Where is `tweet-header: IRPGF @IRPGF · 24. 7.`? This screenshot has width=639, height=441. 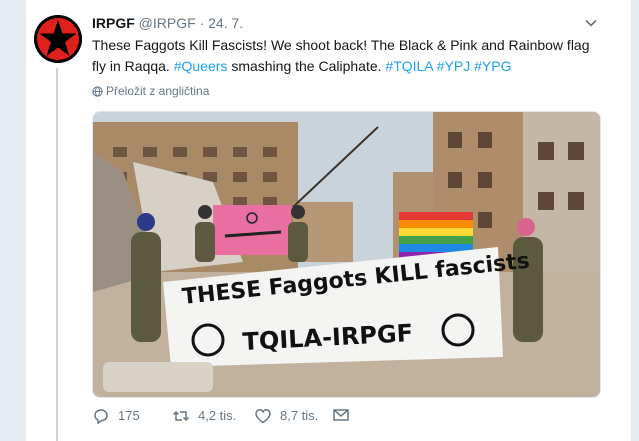 tweet-header: IRPGF @IRPGF · 24. 7. is located at coordinates (167, 23).